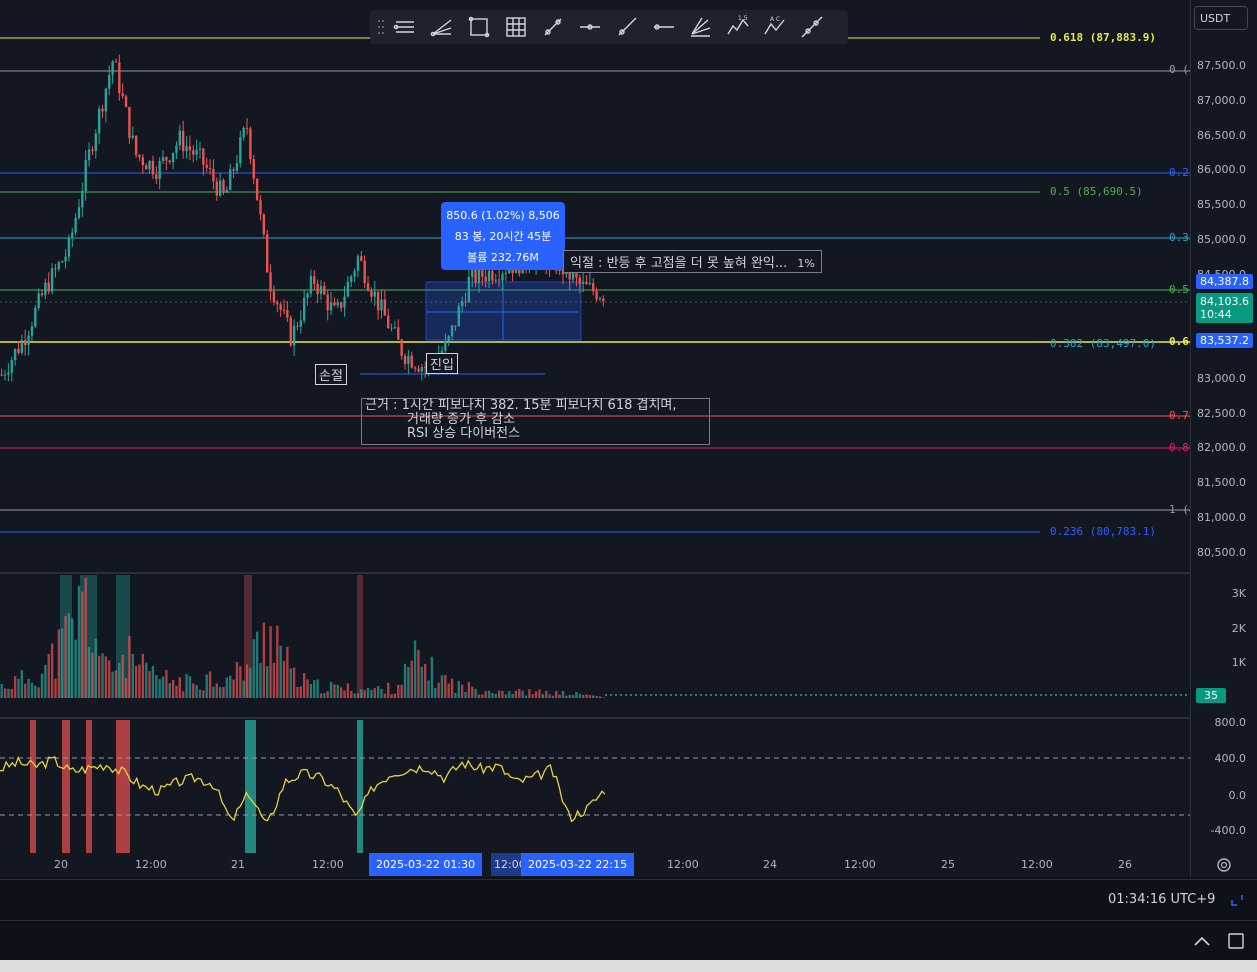 This screenshot has height=972, width=1257. What do you see at coordinates (1096, 191) in the screenshot?
I see `fib-label-05: 0.5 (85,690.5)` at bounding box center [1096, 191].